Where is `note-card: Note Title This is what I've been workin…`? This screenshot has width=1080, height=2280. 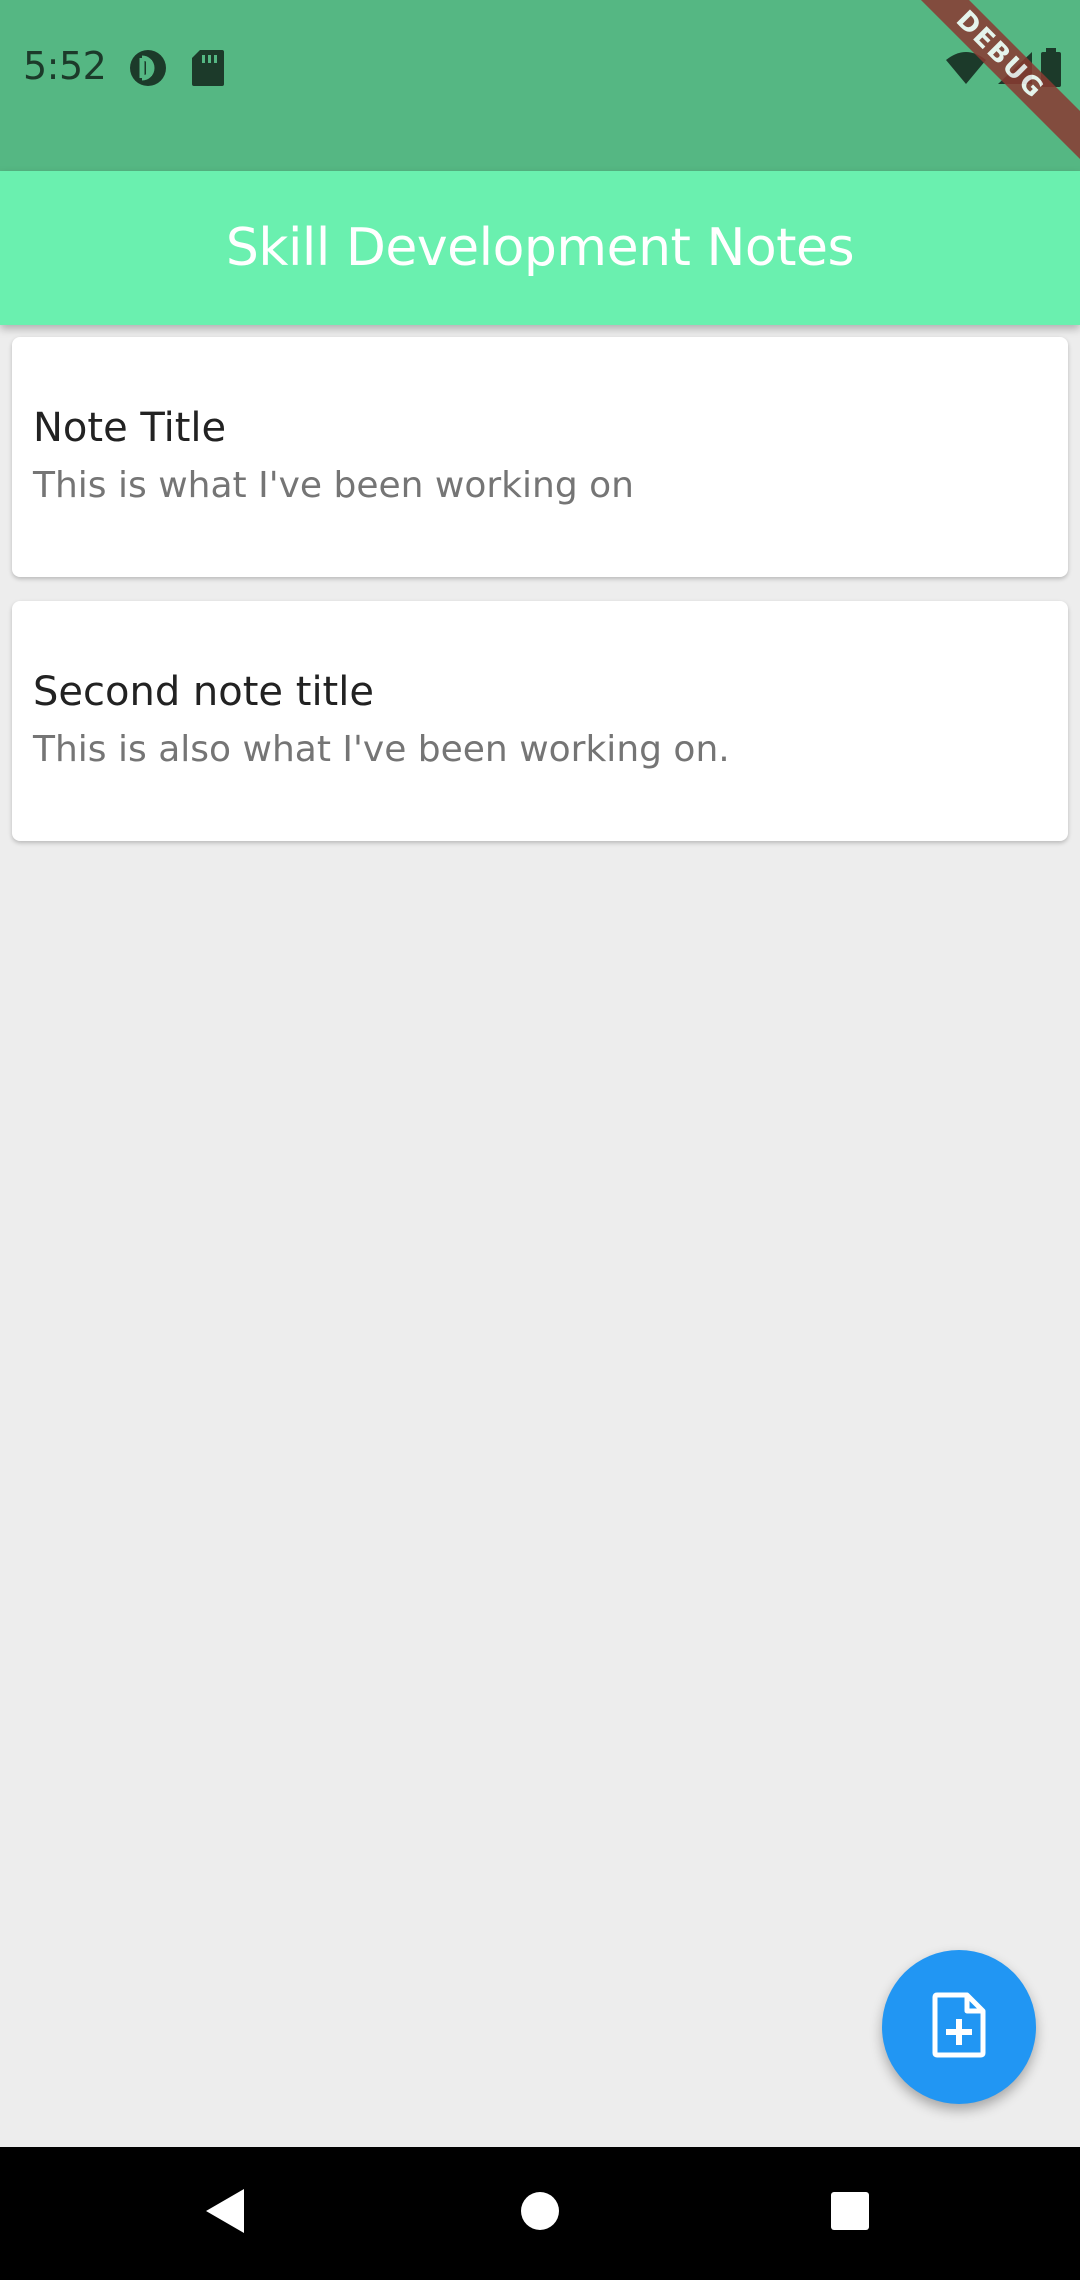
note-card: Note Title This is what I've been workin… is located at coordinates (540, 457).